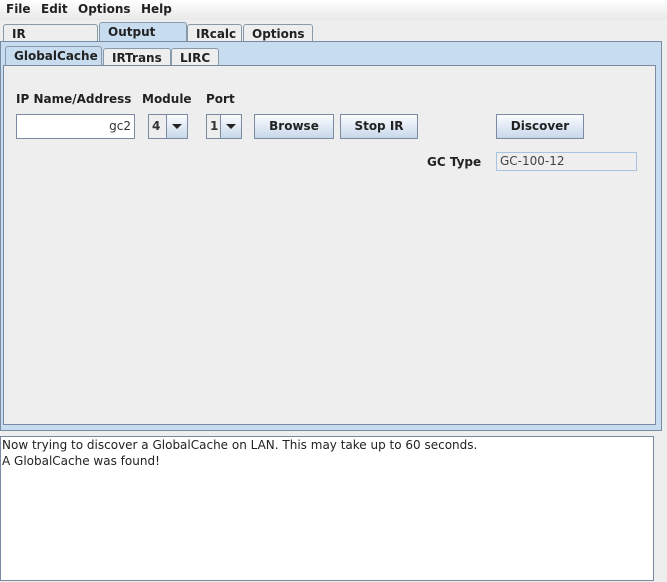 This screenshot has height=582, width=667. Describe the element at coordinates (294, 126) in the screenshot. I see `browse-button: Browse` at that location.